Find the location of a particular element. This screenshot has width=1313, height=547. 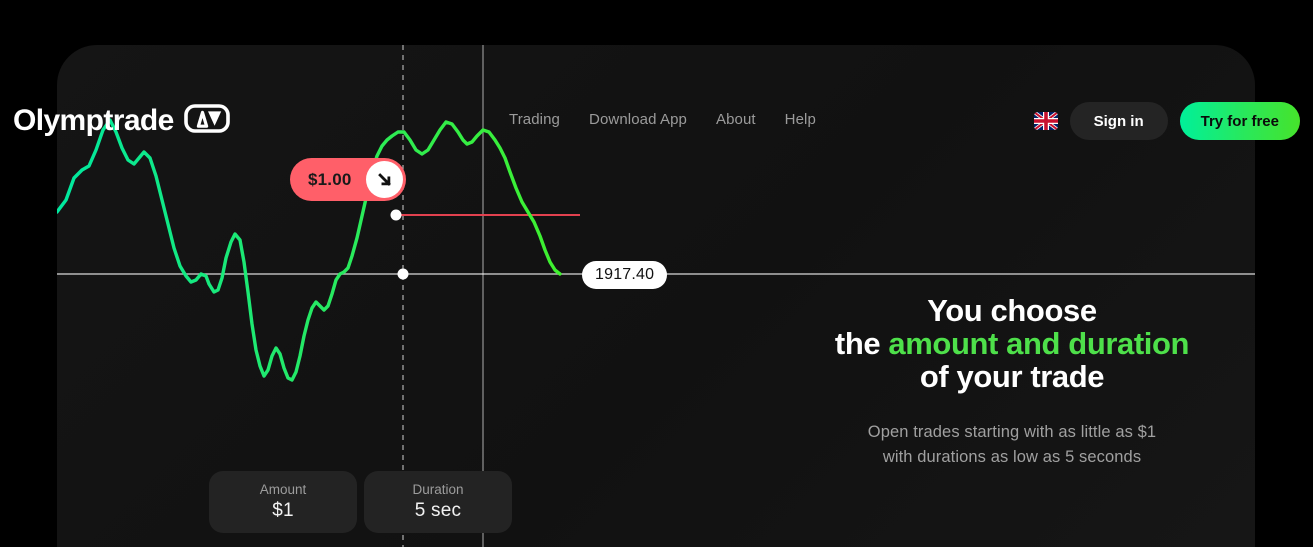

amount-control: Amount $1 is located at coordinates (283, 502).